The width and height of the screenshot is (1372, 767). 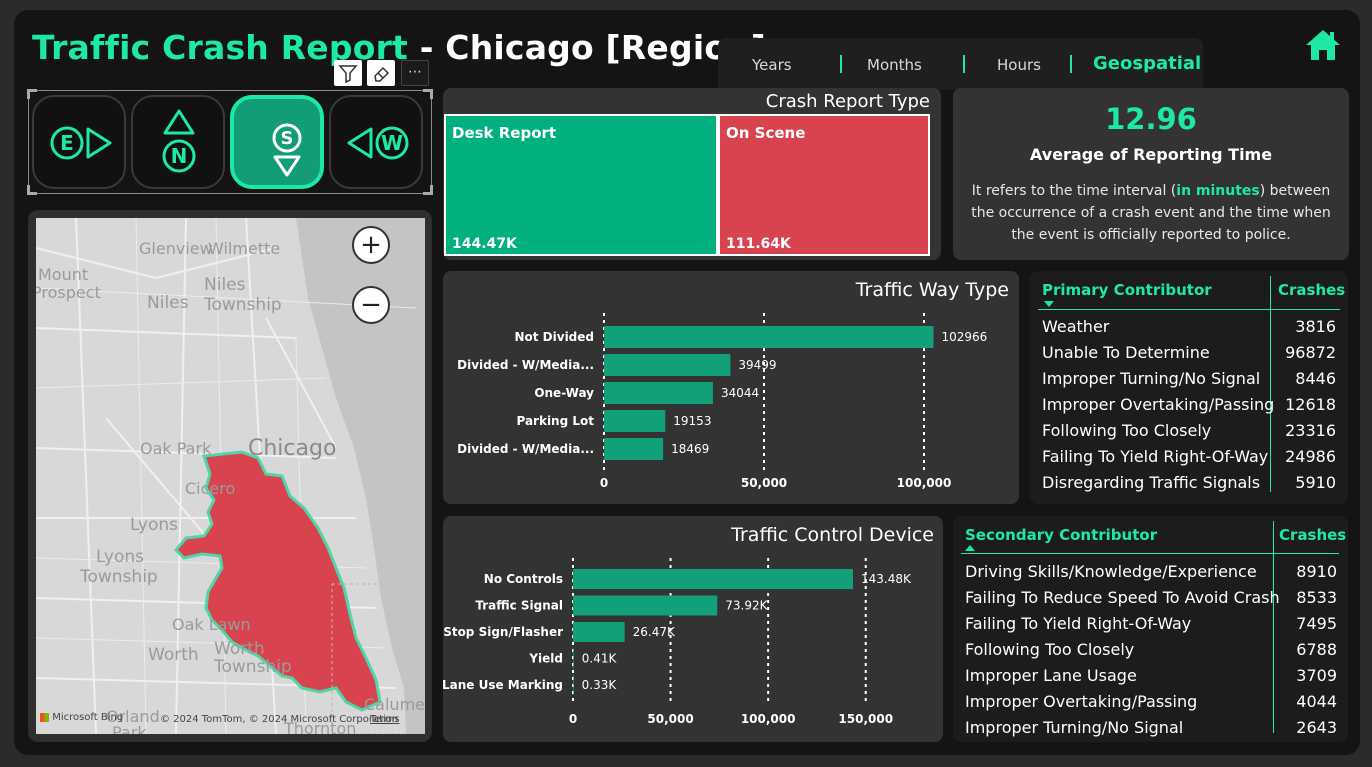 I want to click on table-row-value: 8446, so click(x=1315, y=378).